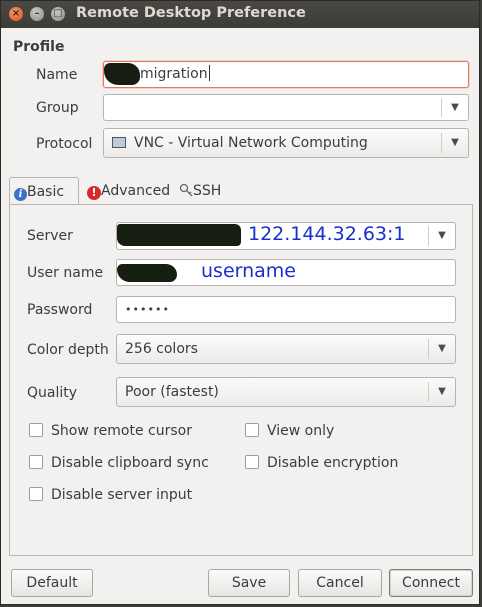 The image size is (482, 607). I want to click on title-bar: × – □ Remote Desktop Preference, so click(240, 14).